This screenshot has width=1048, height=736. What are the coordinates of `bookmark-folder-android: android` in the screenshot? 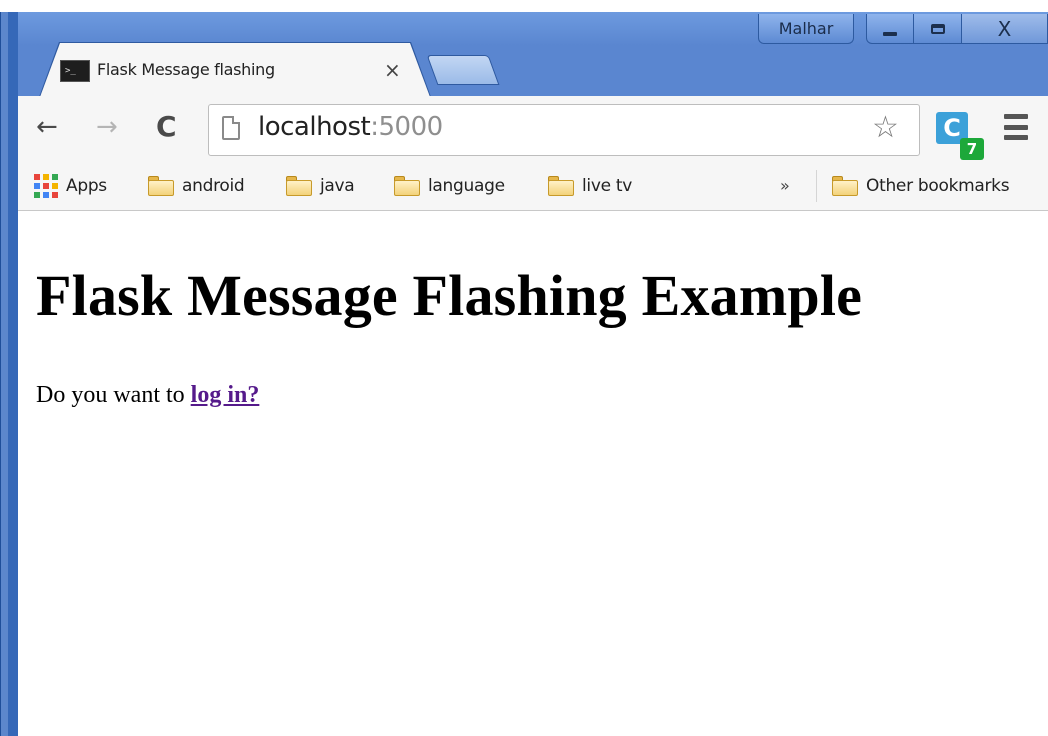 It's located at (196, 186).